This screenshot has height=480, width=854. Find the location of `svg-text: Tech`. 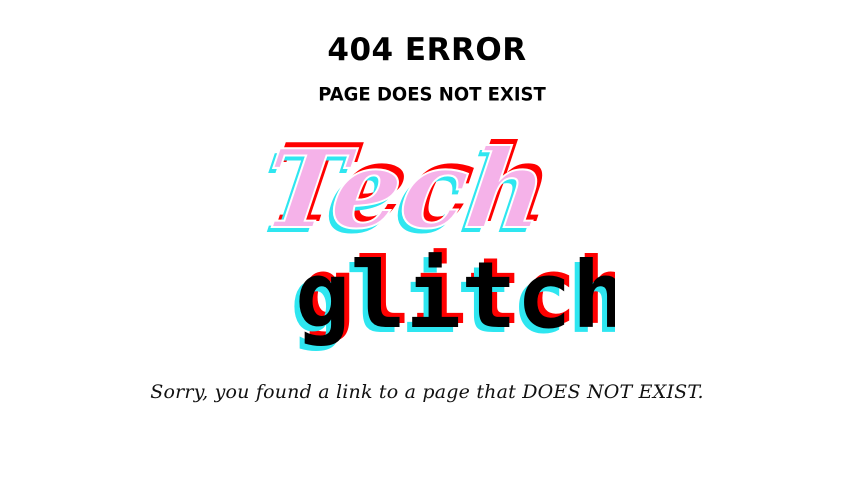

svg-text: Tech is located at coordinates (405, 188).